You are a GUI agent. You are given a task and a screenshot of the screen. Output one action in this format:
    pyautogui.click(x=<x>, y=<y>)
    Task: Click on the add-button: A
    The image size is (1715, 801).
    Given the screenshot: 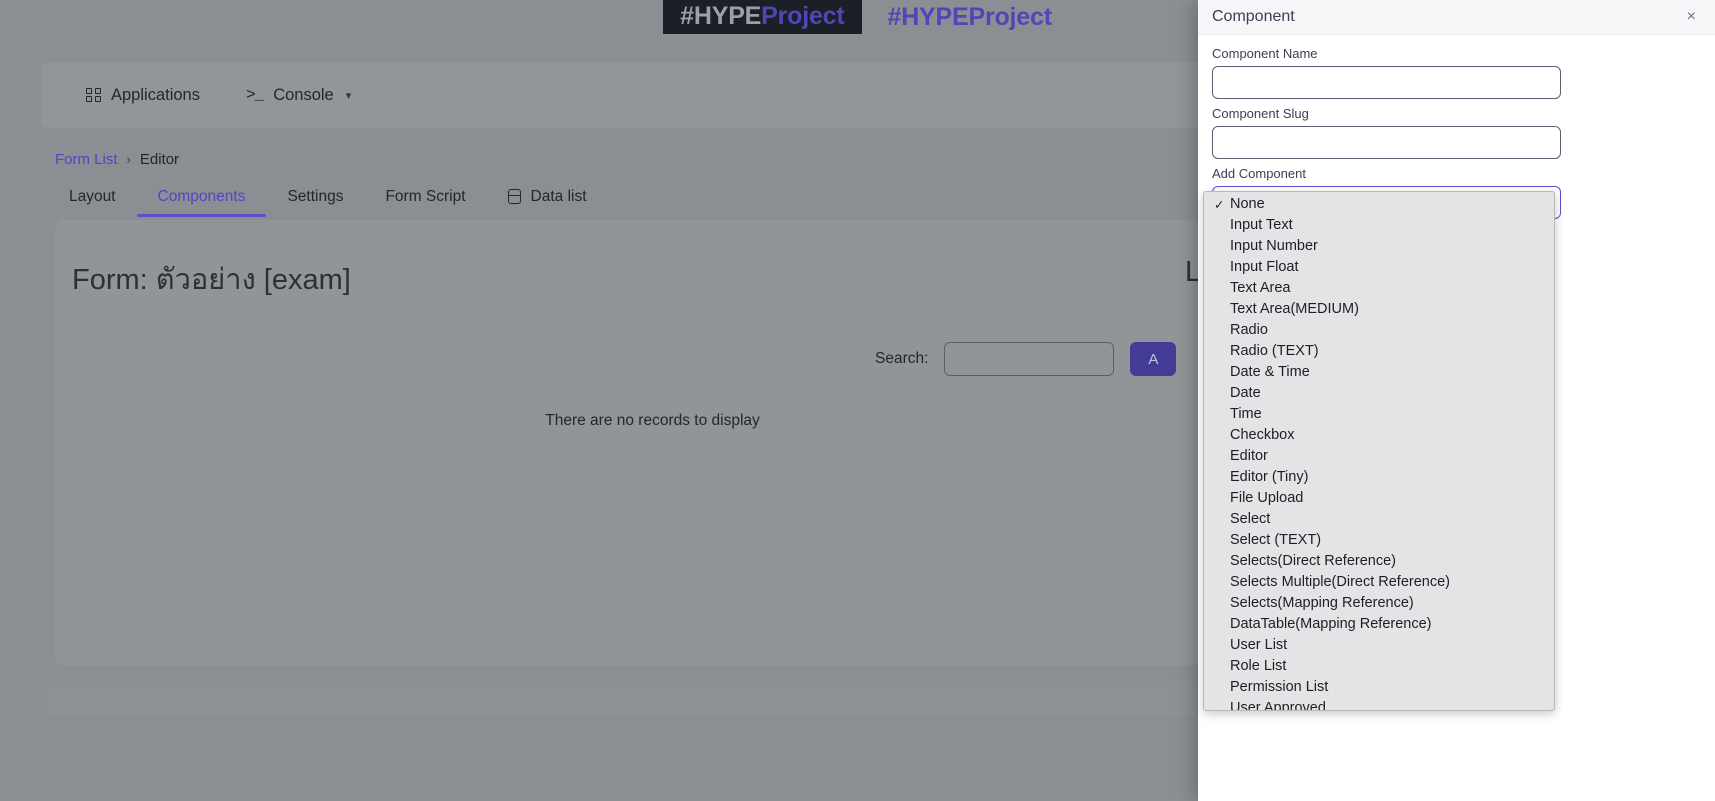 What is the action you would take?
    pyautogui.click(x=1153, y=359)
    